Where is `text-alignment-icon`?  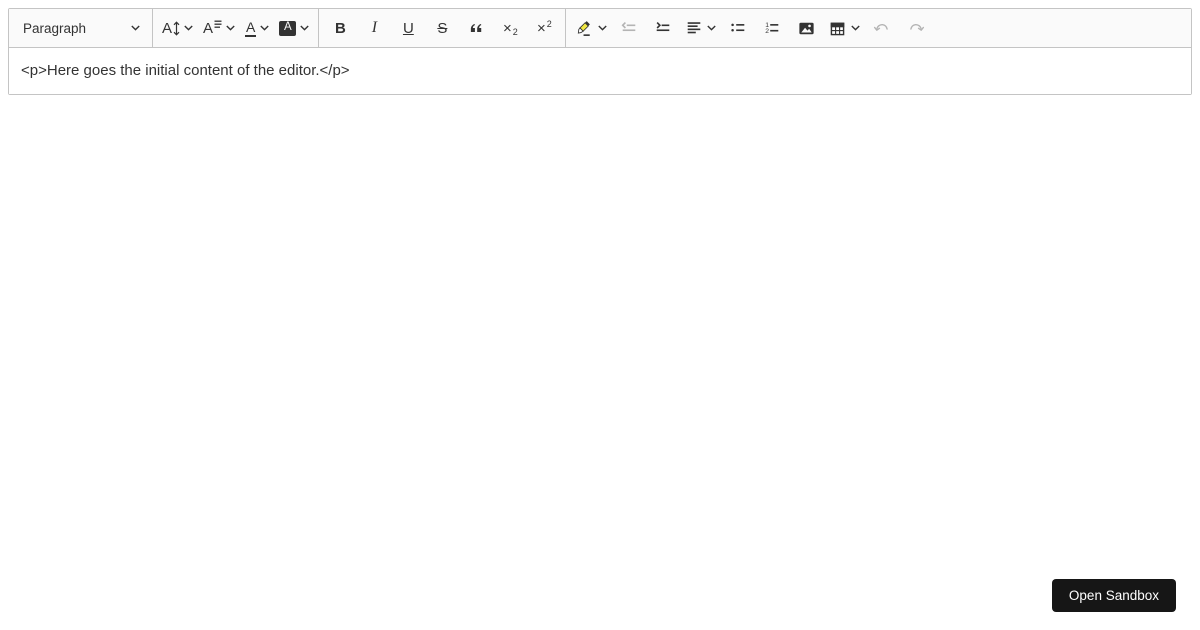 text-alignment-icon is located at coordinates (694, 28).